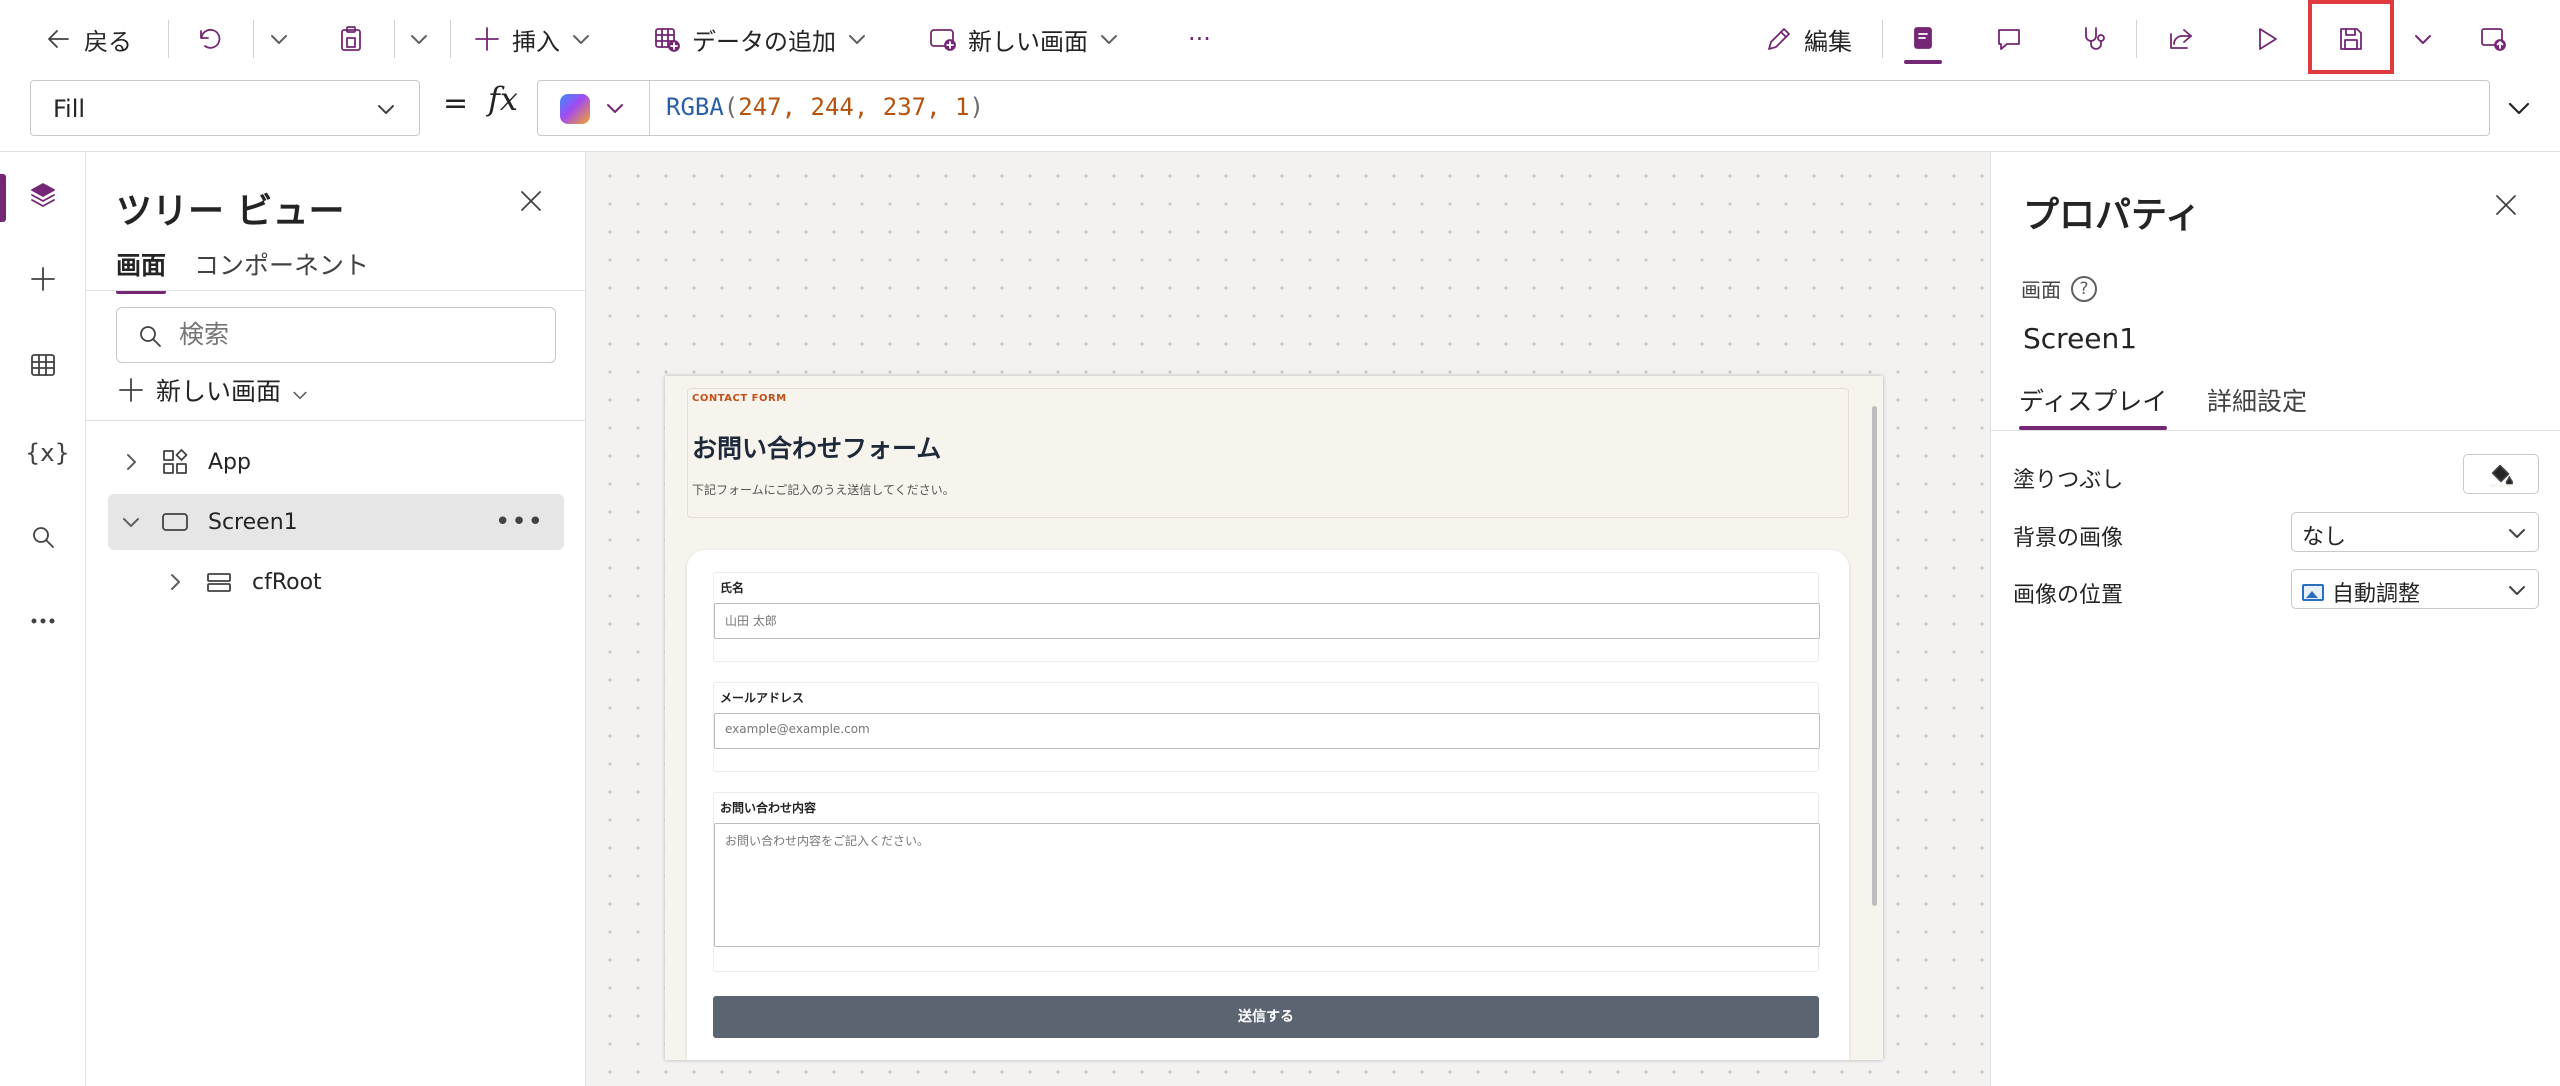 This screenshot has width=2560, height=1086. What do you see at coordinates (131, 462) in the screenshot?
I see `chevron-right-icon` at bounding box center [131, 462].